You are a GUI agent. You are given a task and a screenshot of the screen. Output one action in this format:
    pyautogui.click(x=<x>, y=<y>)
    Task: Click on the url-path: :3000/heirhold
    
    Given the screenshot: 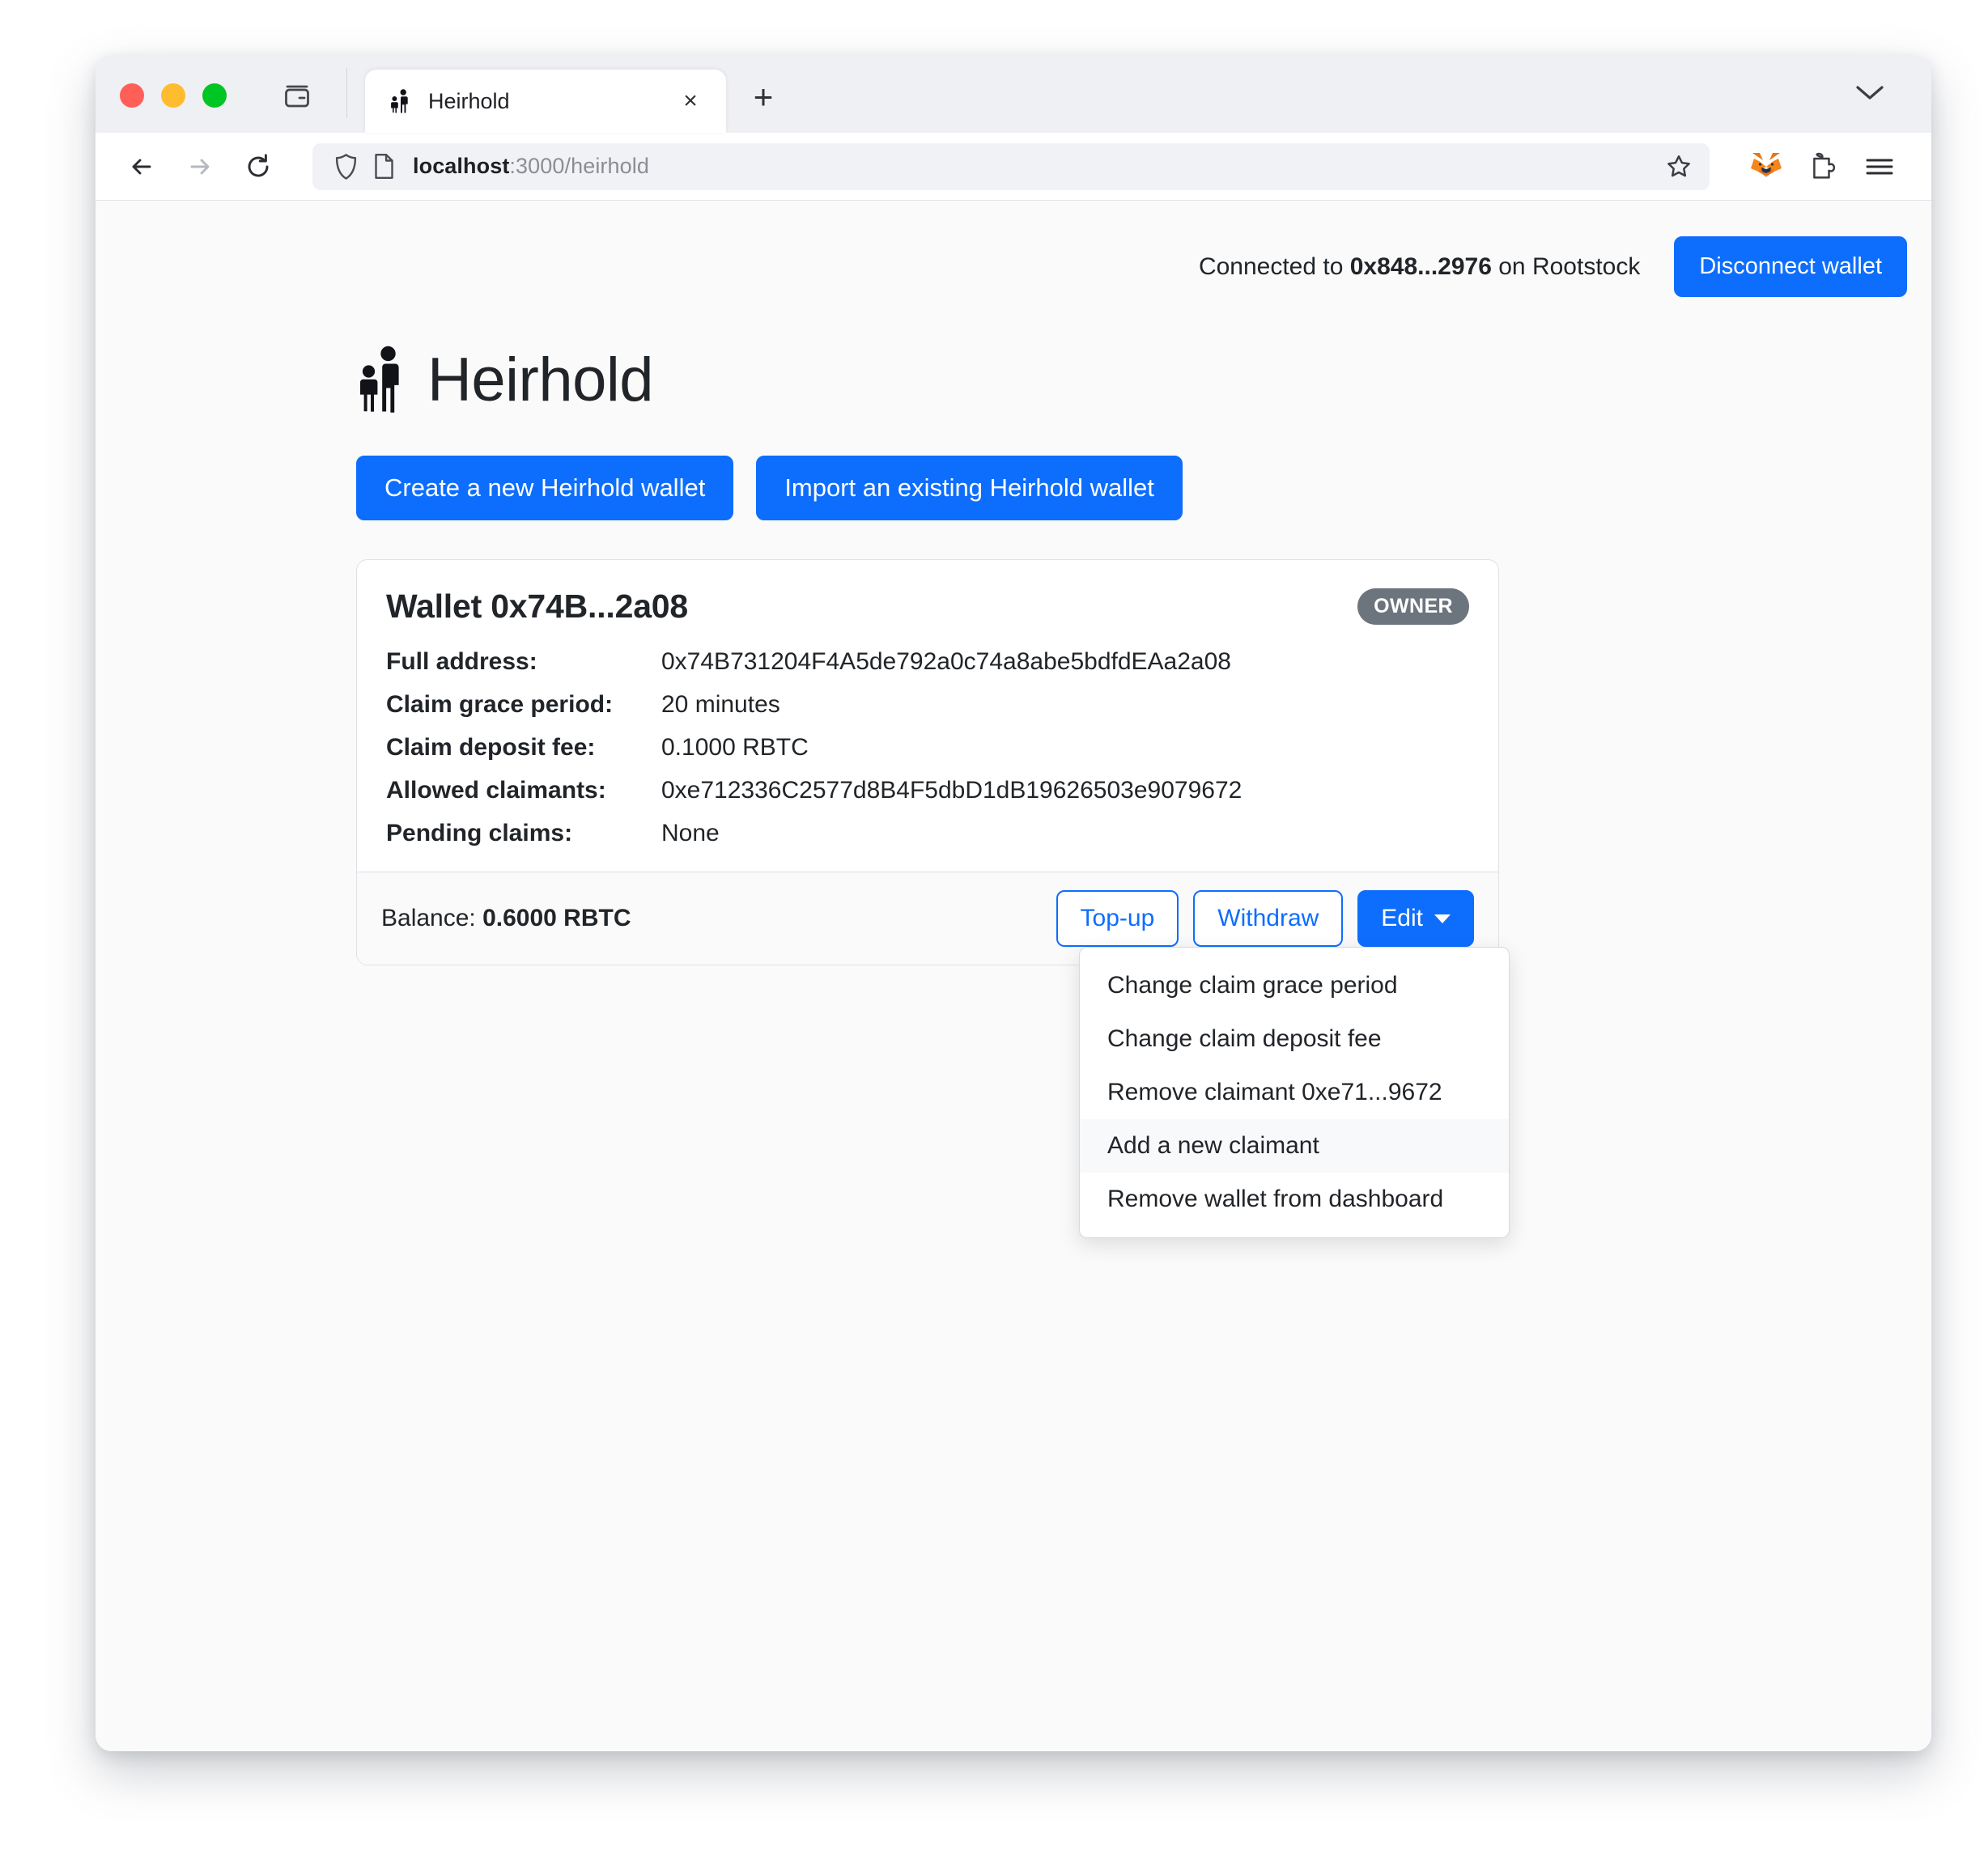 What is the action you would take?
    pyautogui.click(x=579, y=166)
    